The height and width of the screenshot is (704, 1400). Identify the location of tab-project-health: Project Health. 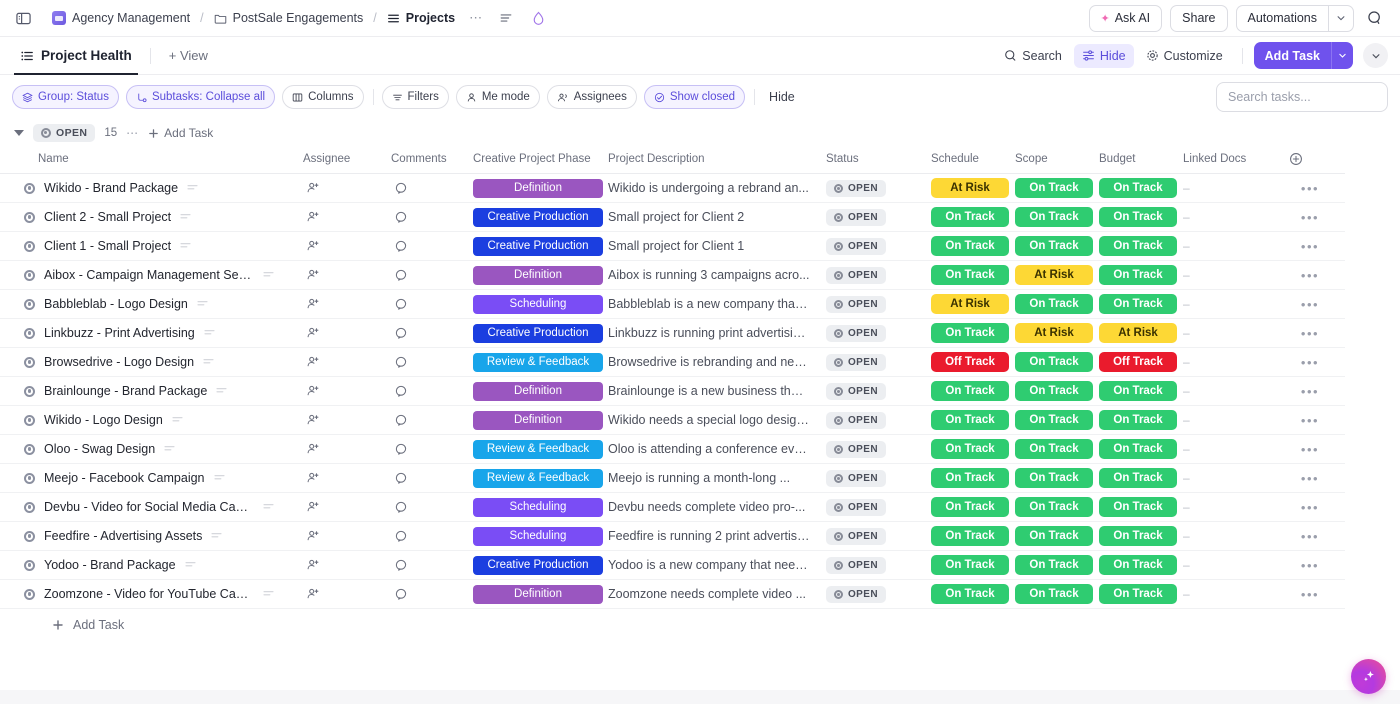
(76, 56).